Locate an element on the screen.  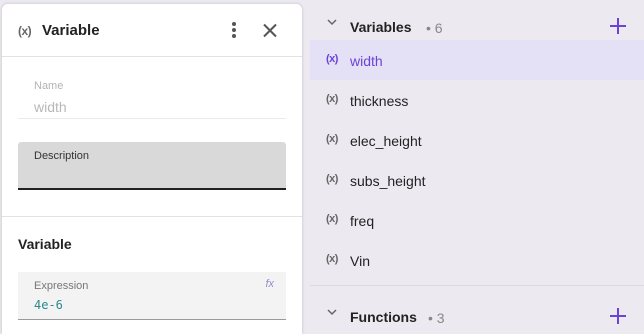
variable-item-thickness: (x) thickness is located at coordinates (477, 100).